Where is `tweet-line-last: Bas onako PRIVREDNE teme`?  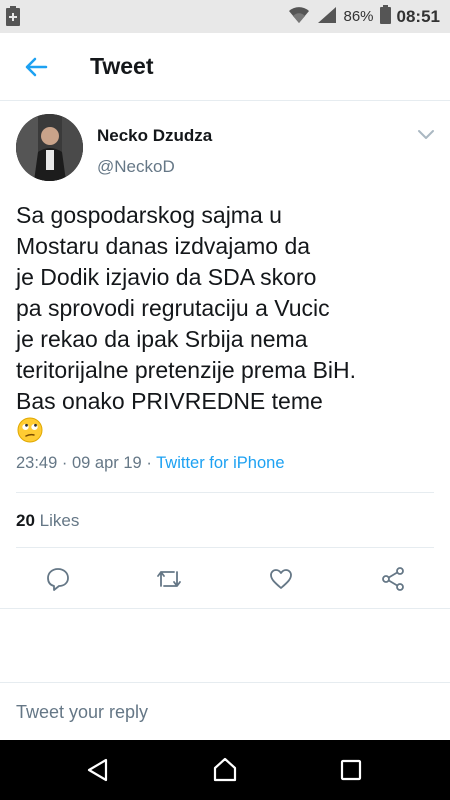
tweet-line-last: Bas onako PRIVREDNE teme is located at coordinates (226, 418).